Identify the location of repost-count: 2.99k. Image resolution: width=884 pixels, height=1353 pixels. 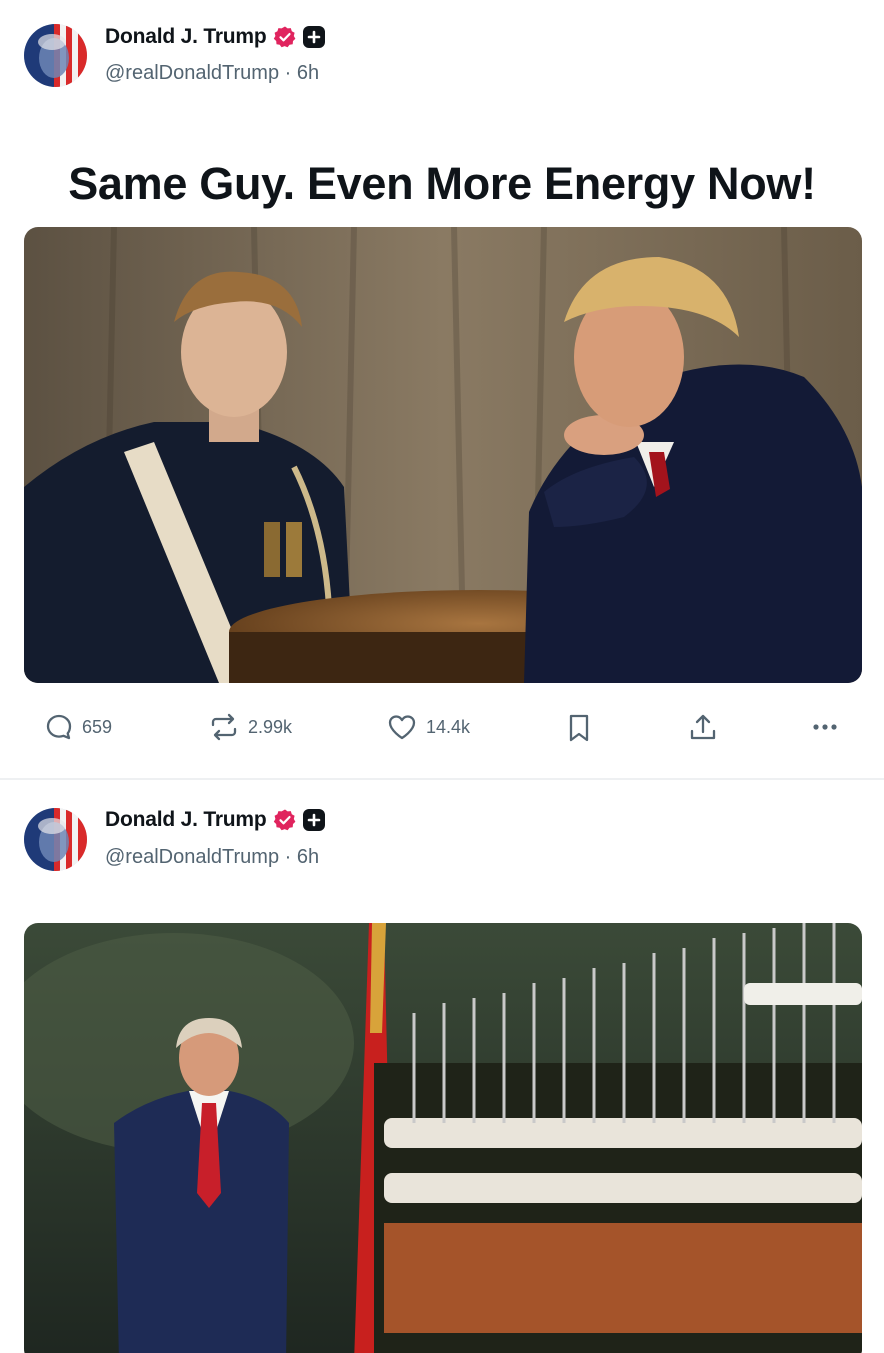
(270, 726).